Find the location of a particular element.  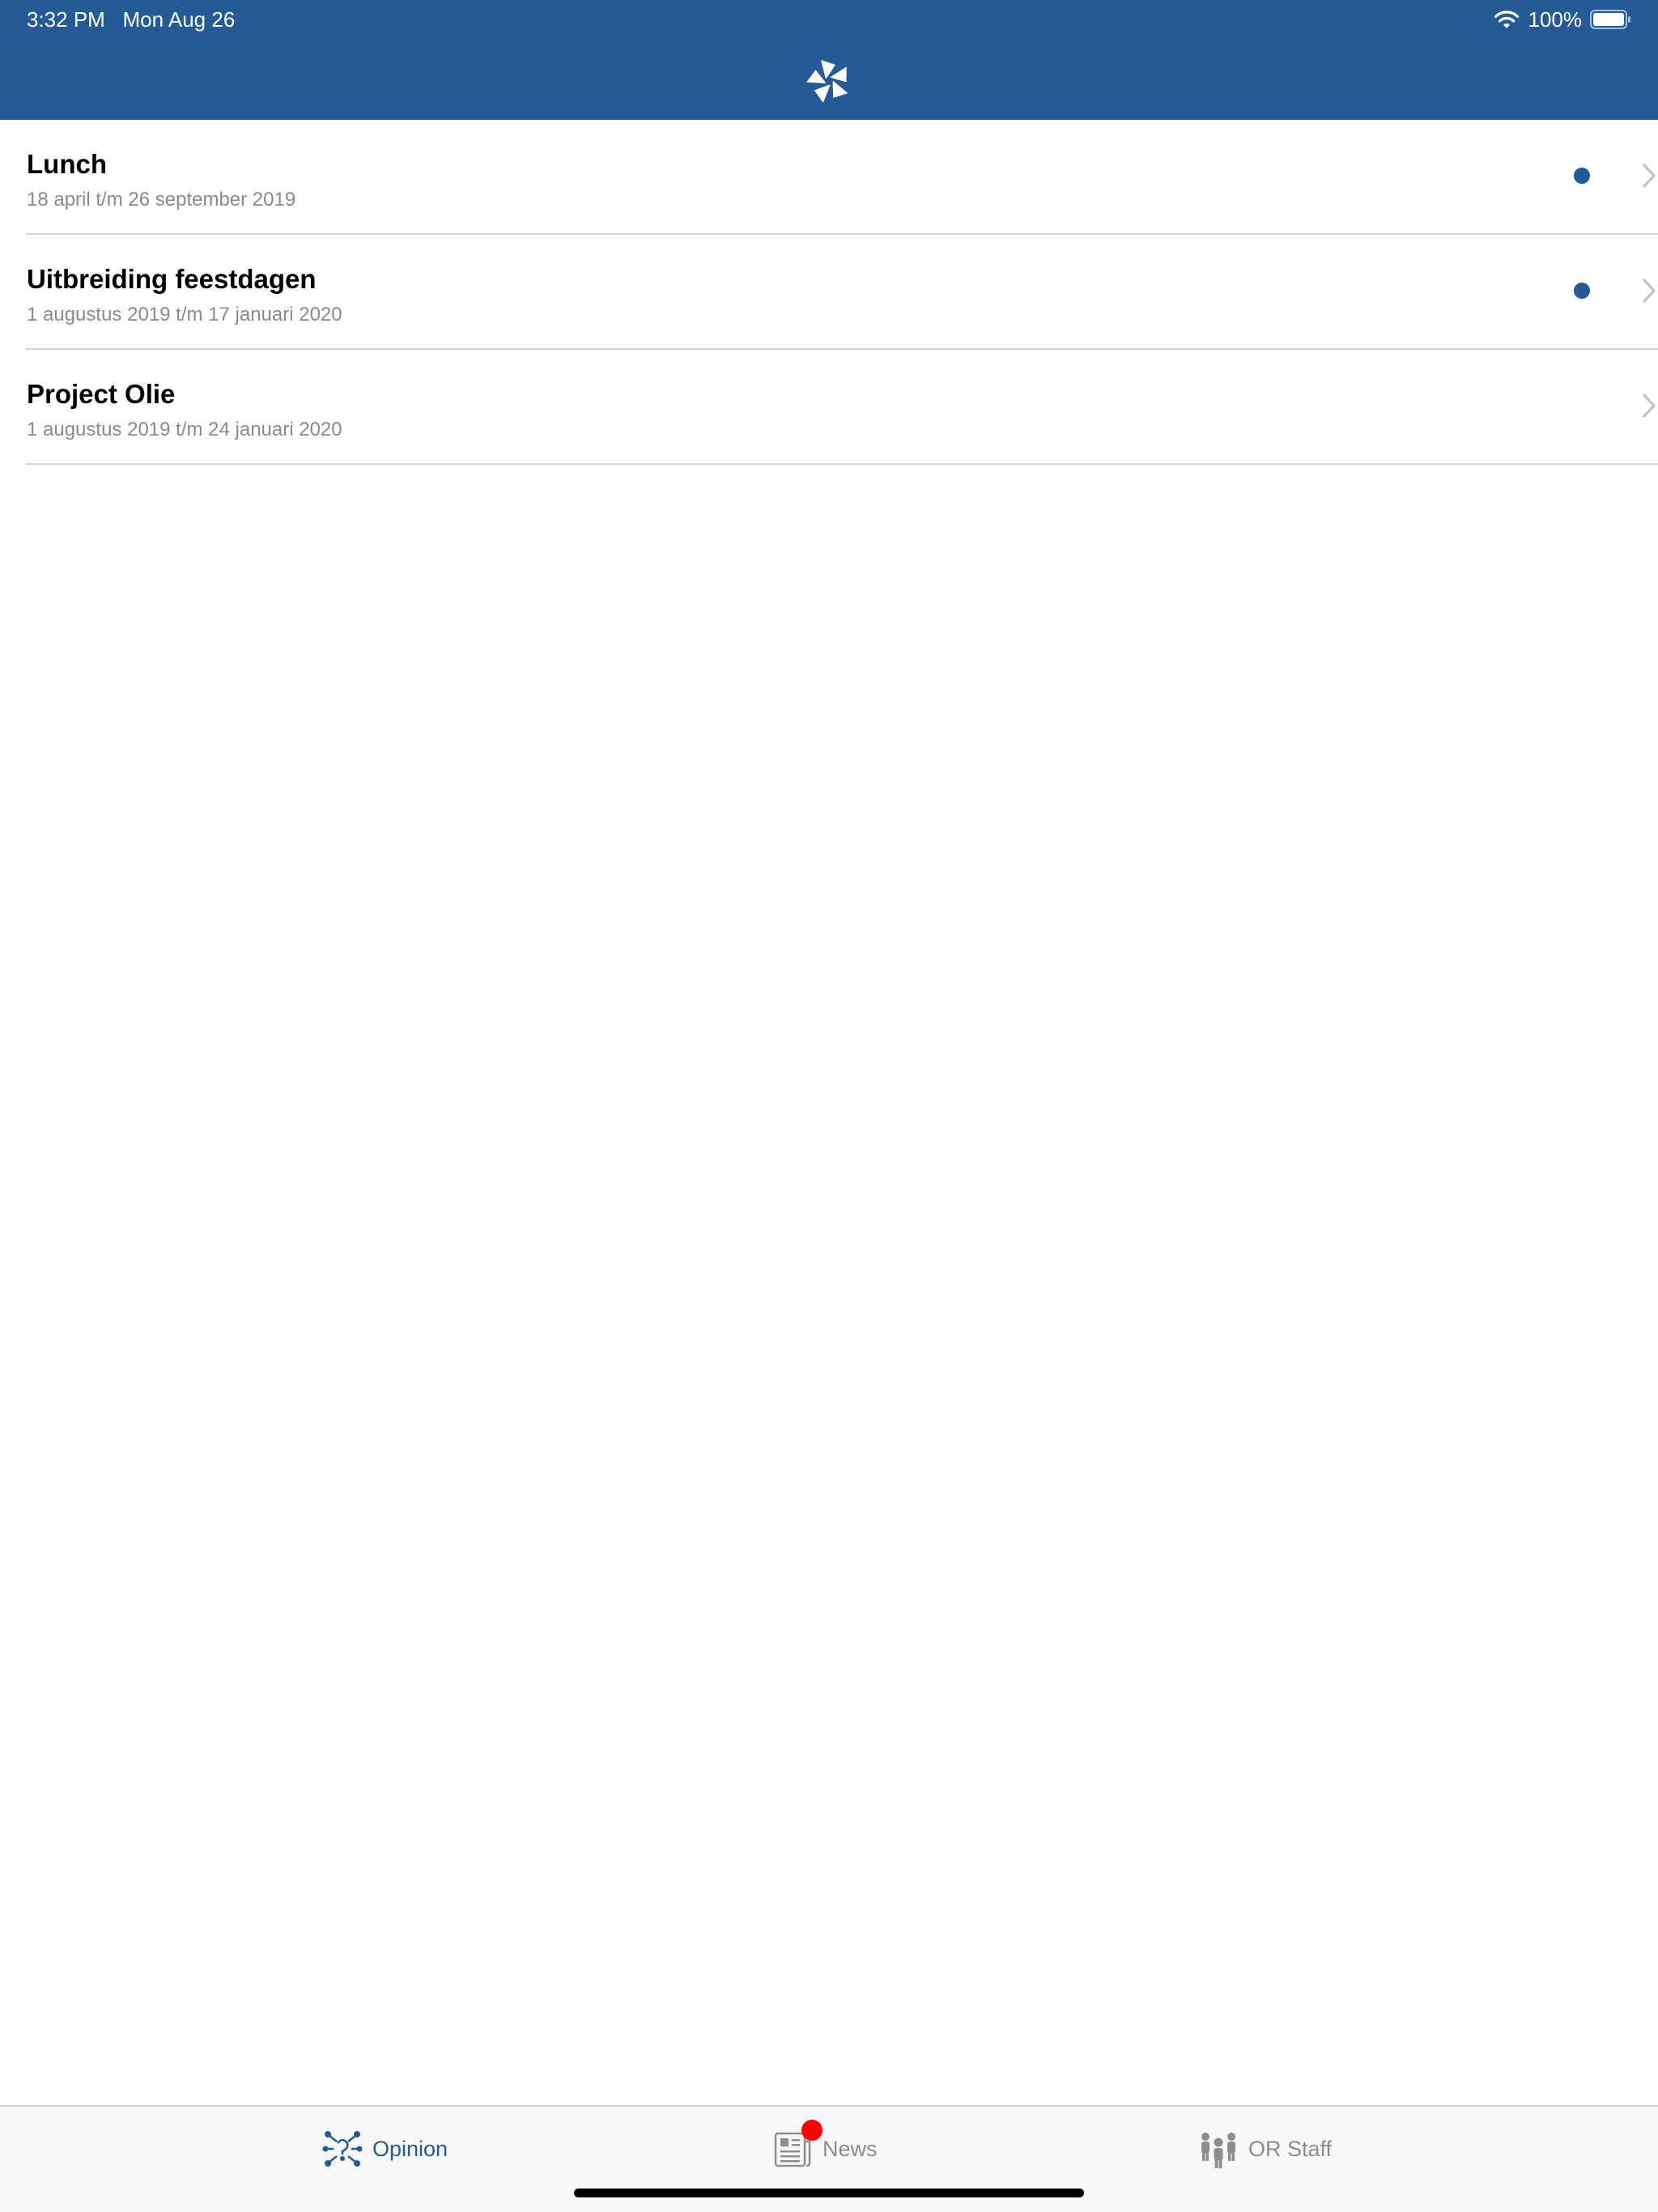

tab-or-staff-label: OR Staff is located at coordinates (1290, 2149).